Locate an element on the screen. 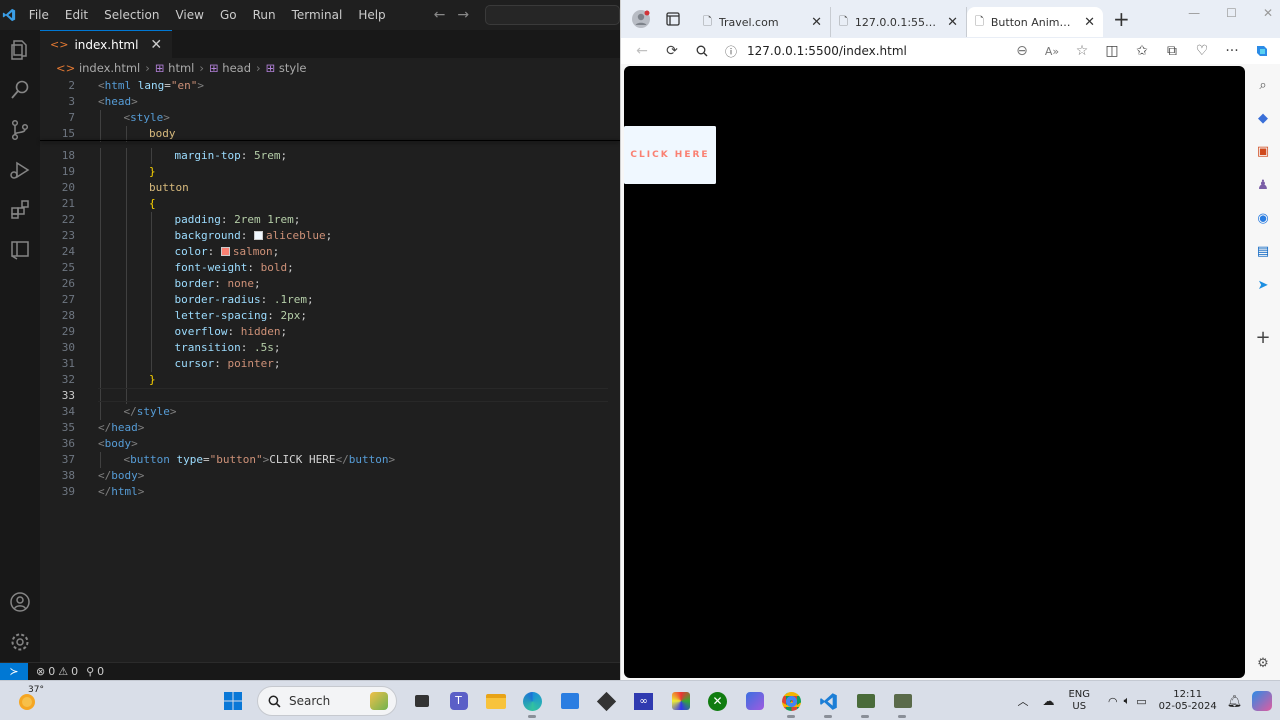  tools-briefcase-icon: ▣ is located at coordinates (1263, 151).